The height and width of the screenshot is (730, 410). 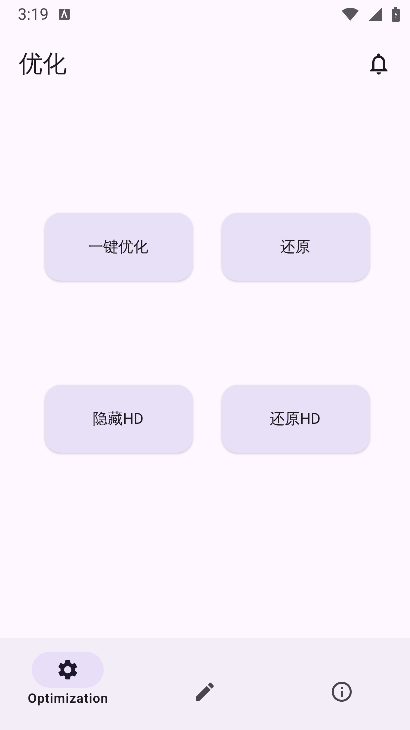 What do you see at coordinates (118, 247) in the screenshot?
I see `action-button: 一键优化` at bounding box center [118, 247].